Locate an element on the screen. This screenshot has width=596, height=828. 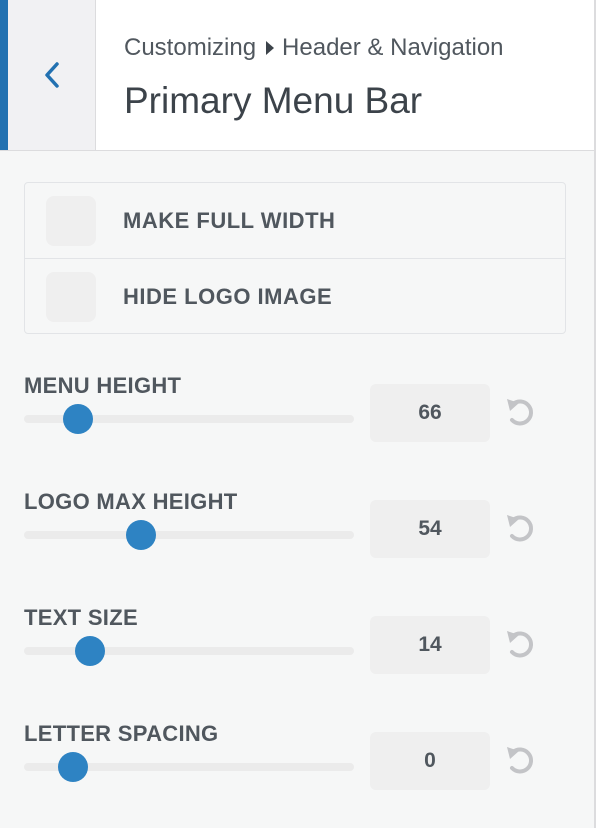
option-hide-logo-image: HIDE LOGO IMAGE is located at coordinates (295, 296).